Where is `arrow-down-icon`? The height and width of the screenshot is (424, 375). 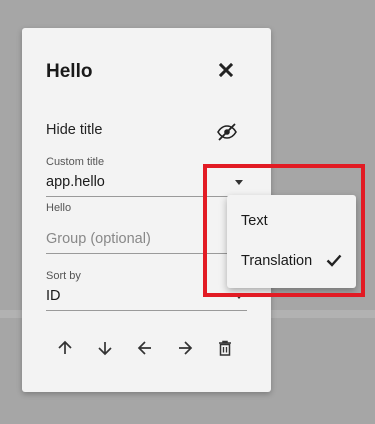 arrow-down-icon is located at coordinates (105, 349).